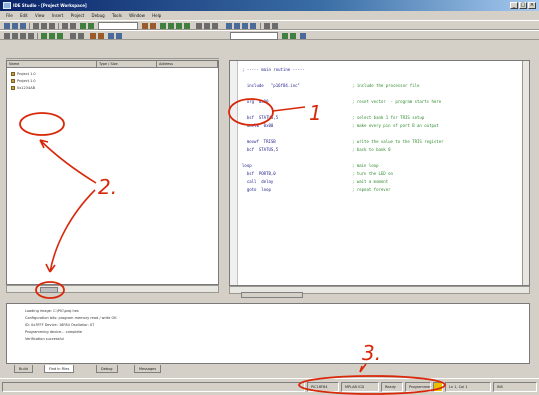 This screenshot has width=539, height=395. Describe the element at coordinates (52, 36) in the screenshot. I see `next-bookmark-icon` at that location.